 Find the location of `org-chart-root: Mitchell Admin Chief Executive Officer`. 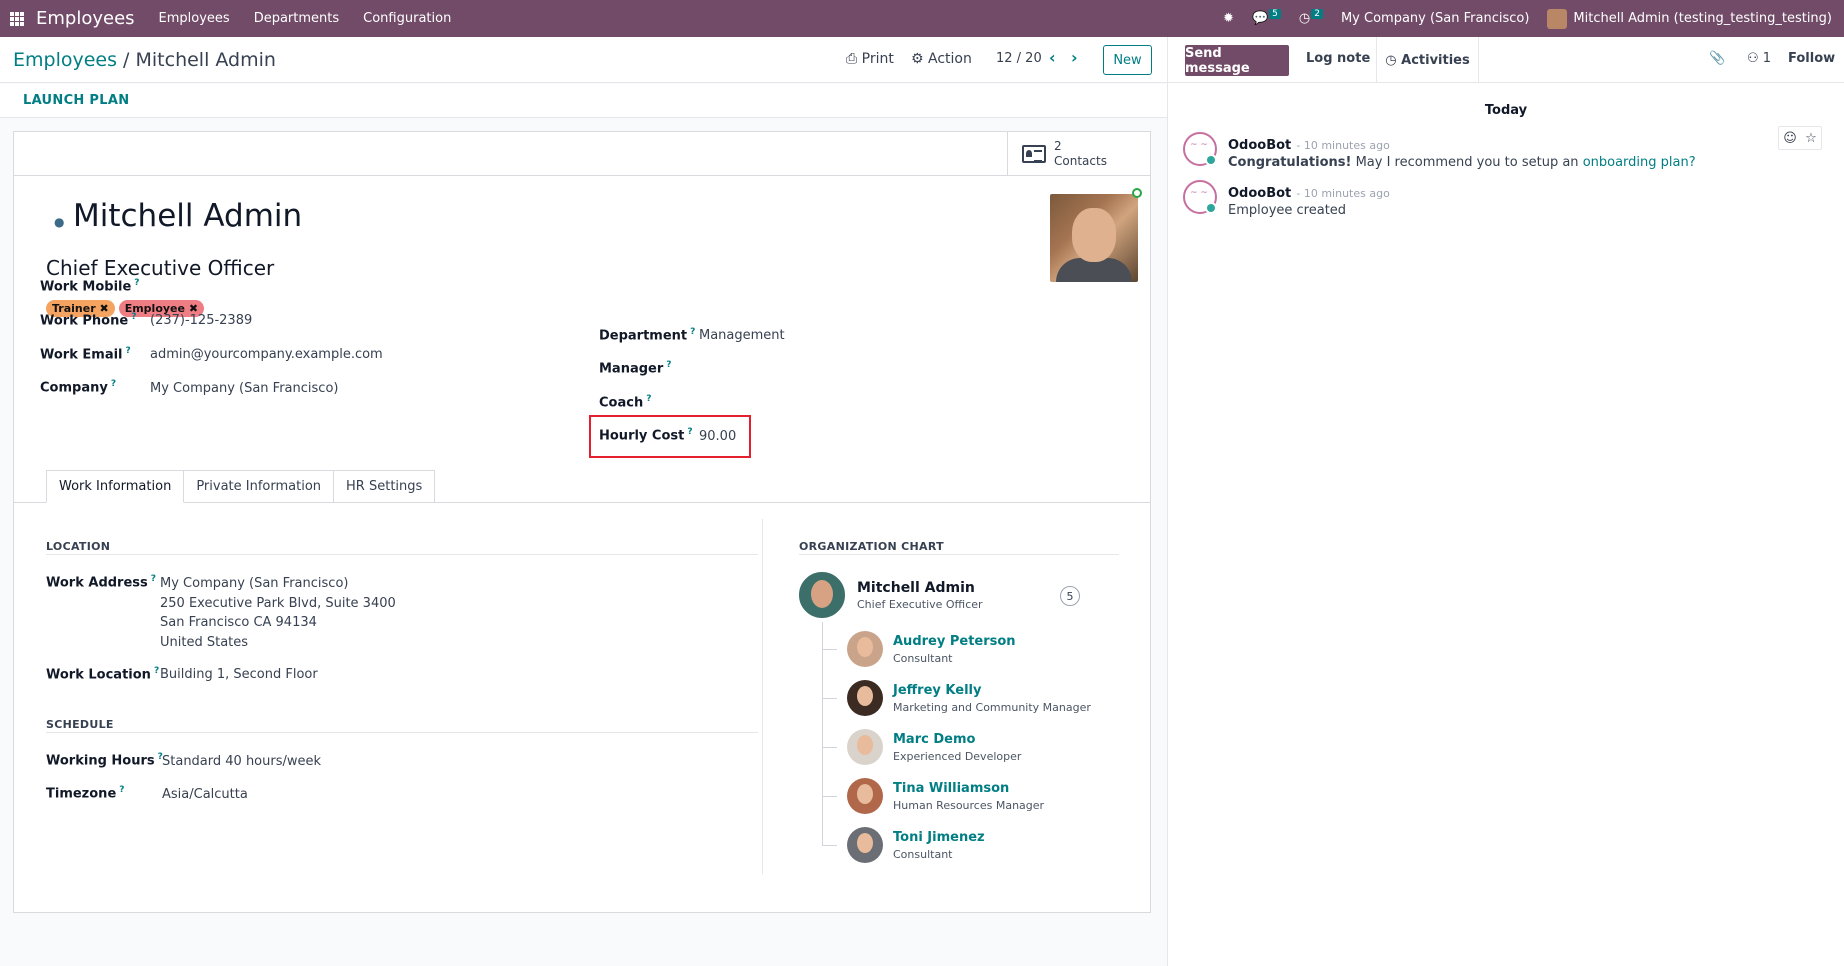

org-chart-root: Mitchell Admin Chief Executive Officer is located at coordinates (891, 595).